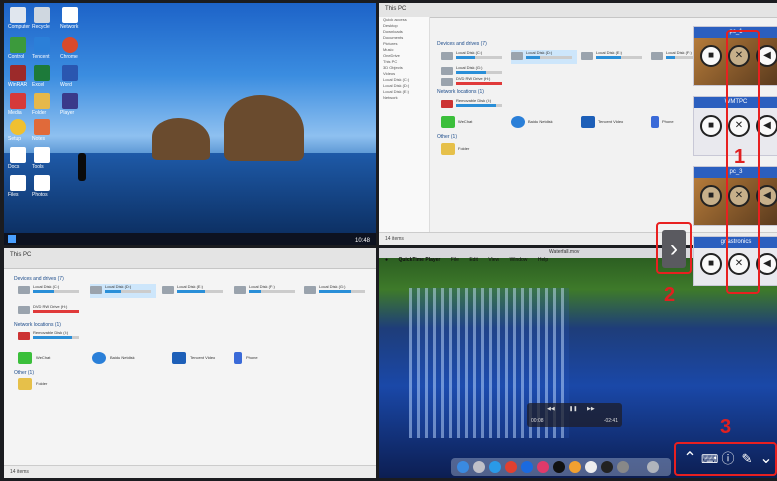 Image resolution: width=777 pixels, height=481 pixels. Describe the element at coordinates (607, 467) in the screenshot. I see `terminal-icon` at that location.